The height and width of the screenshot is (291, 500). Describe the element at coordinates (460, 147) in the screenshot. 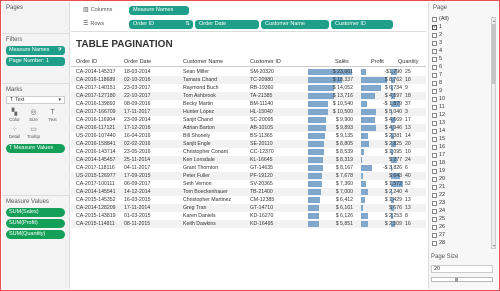

I see `page-list-item: 16` at that location.